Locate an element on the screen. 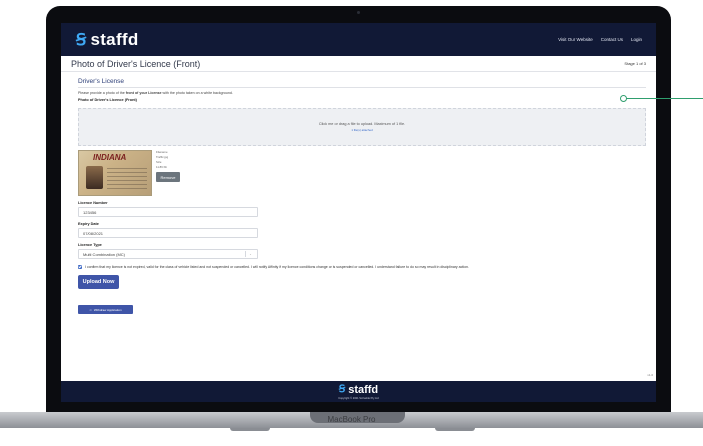 Image resolution: width=703 pixels, height=446 pixels. stage-indicator: Stage 1 of 3 is located at coordinates (635, 63).